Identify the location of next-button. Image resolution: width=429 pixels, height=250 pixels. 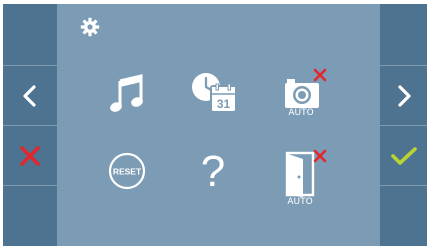
(403, 95).